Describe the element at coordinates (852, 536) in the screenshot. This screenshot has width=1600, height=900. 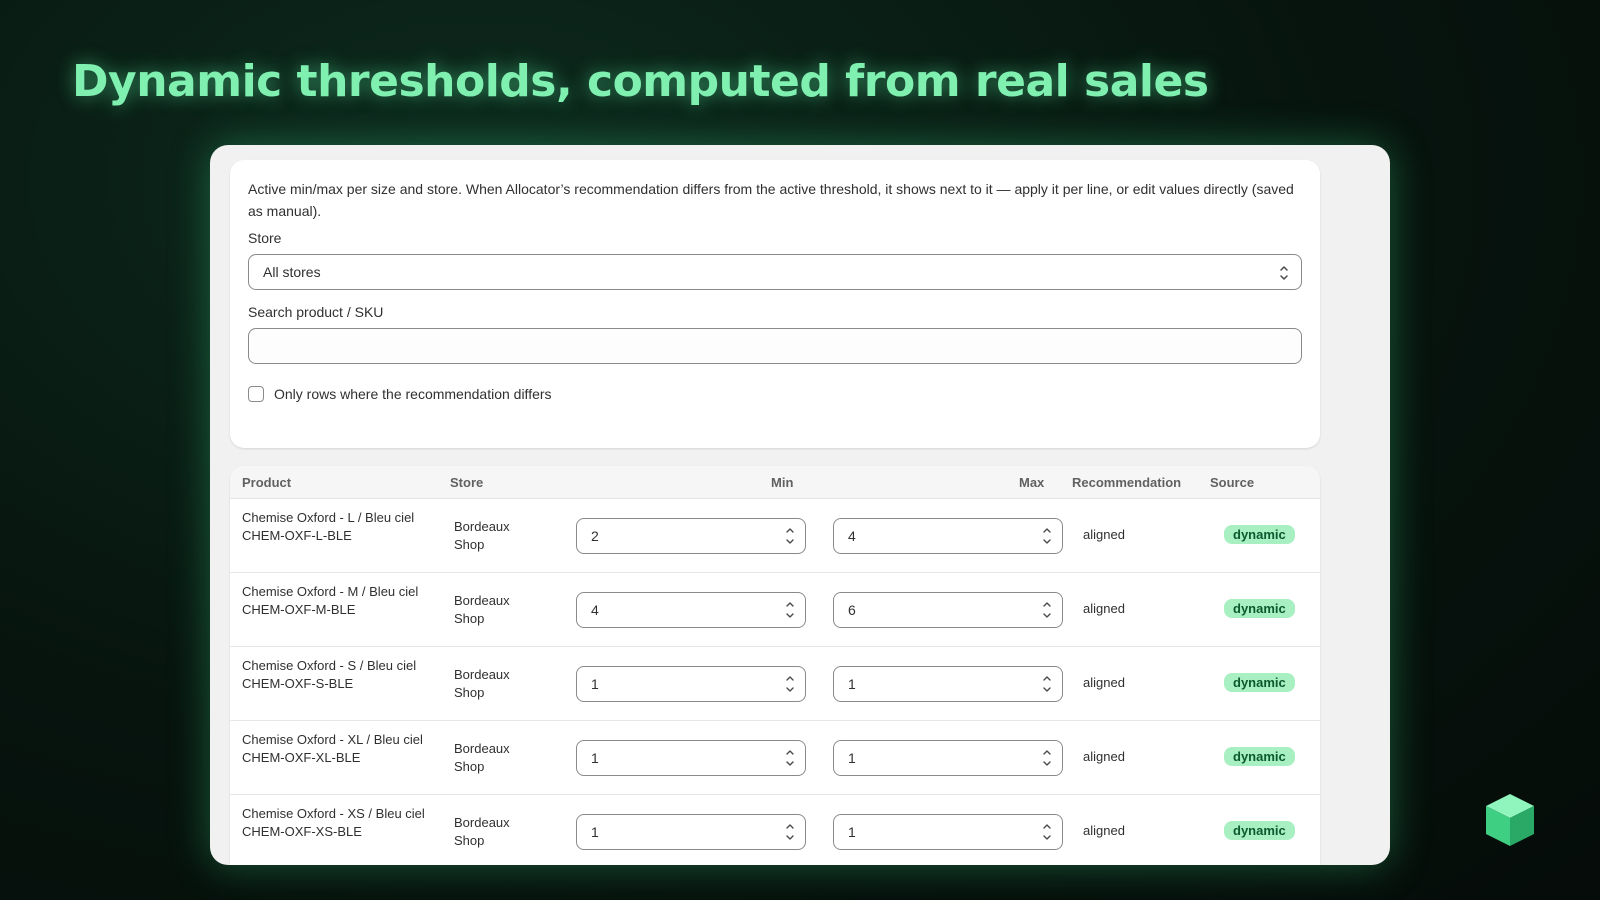
I see `max-value: 4` at that location.